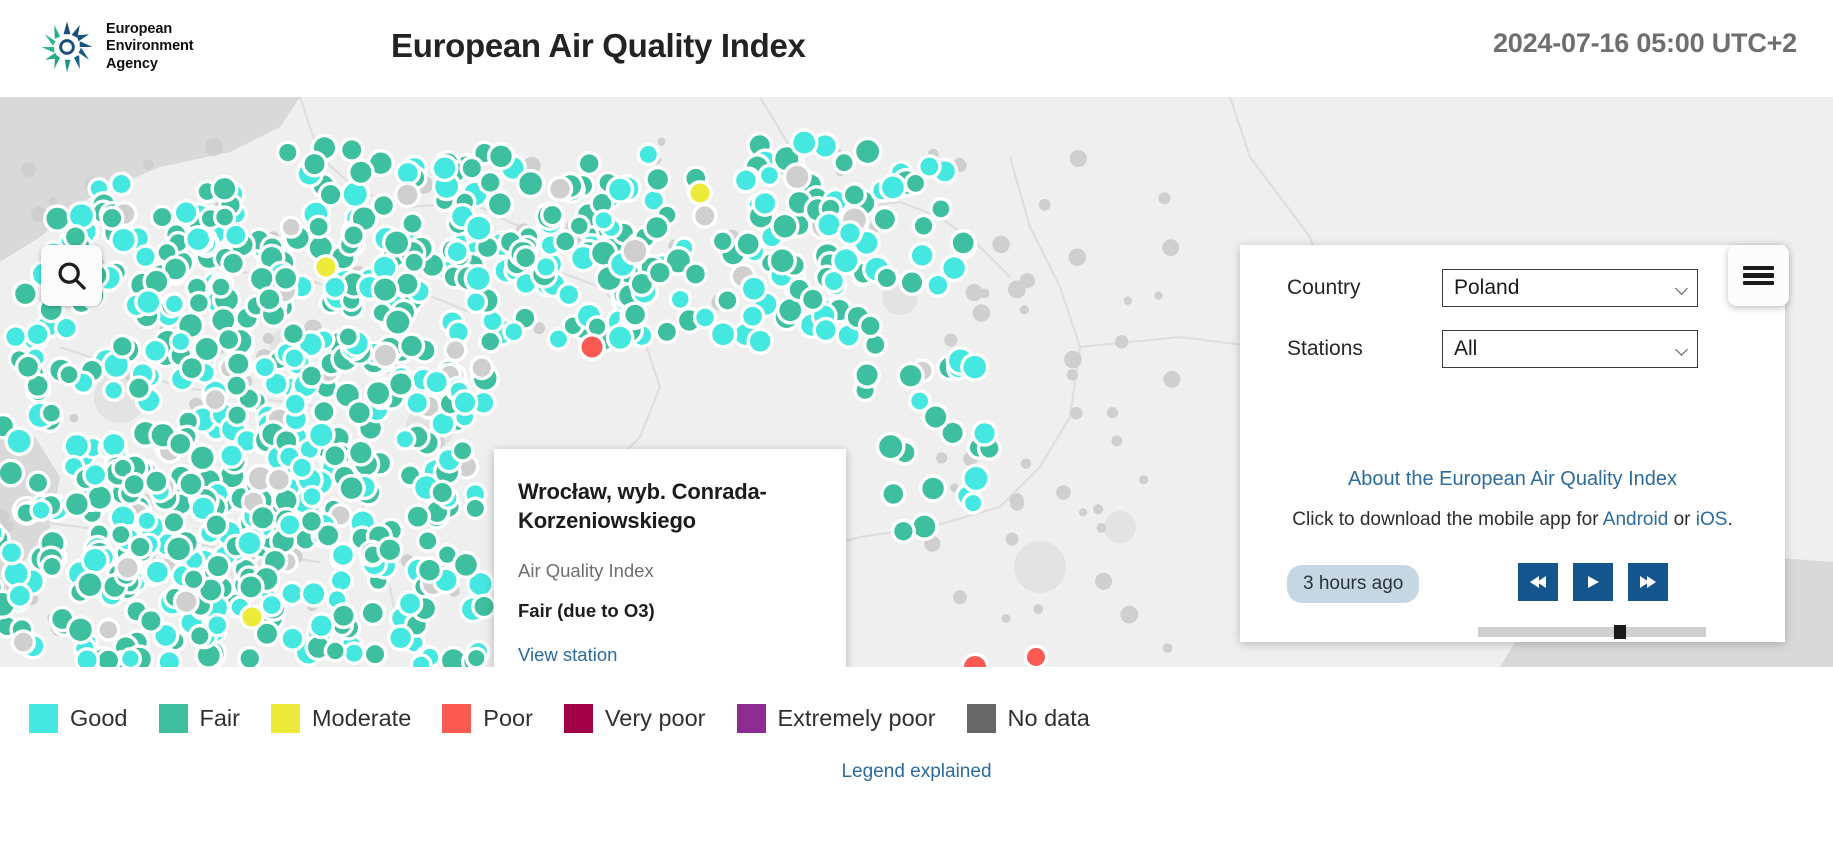  I want to click on play-button, so click(1593, 582).